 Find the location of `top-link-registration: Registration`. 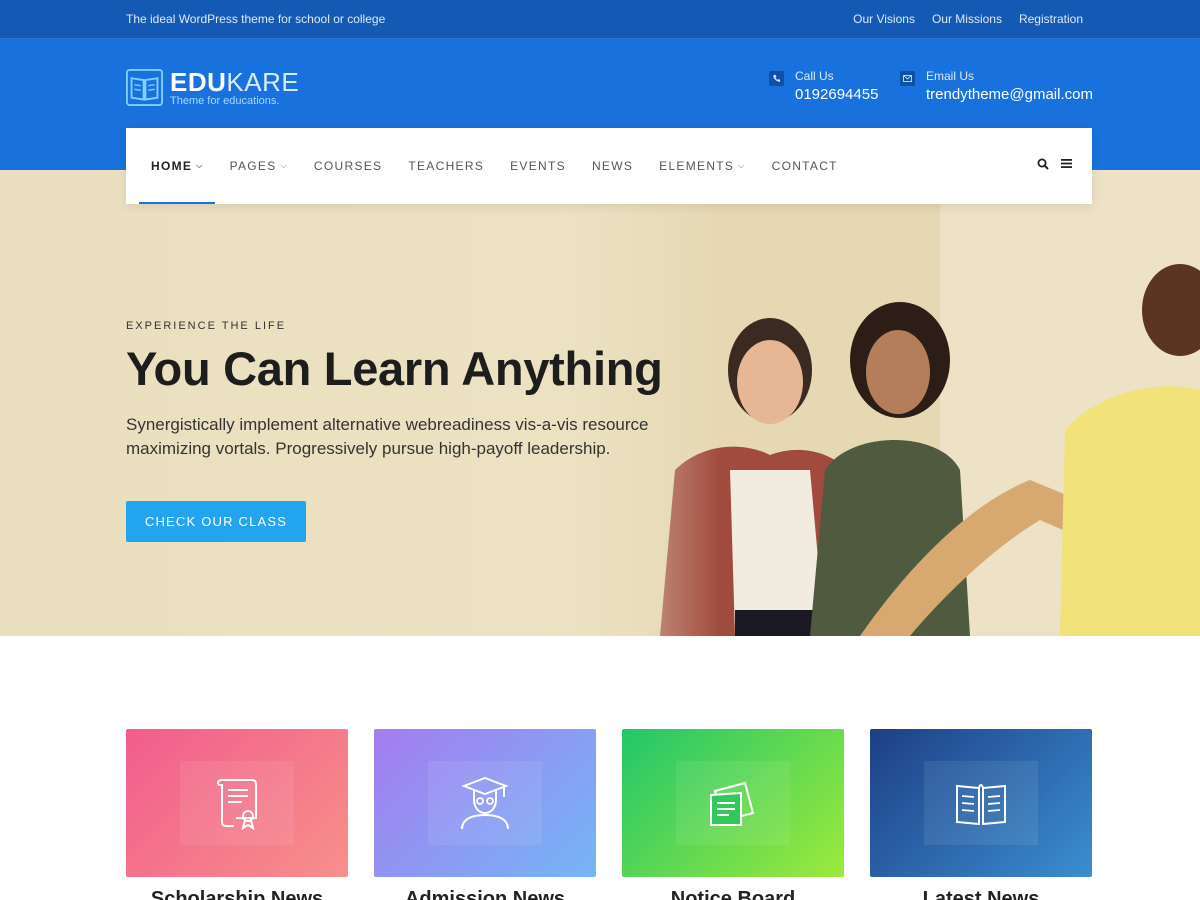

top-link-registration: Registration is located at coordinates (1051, 19).